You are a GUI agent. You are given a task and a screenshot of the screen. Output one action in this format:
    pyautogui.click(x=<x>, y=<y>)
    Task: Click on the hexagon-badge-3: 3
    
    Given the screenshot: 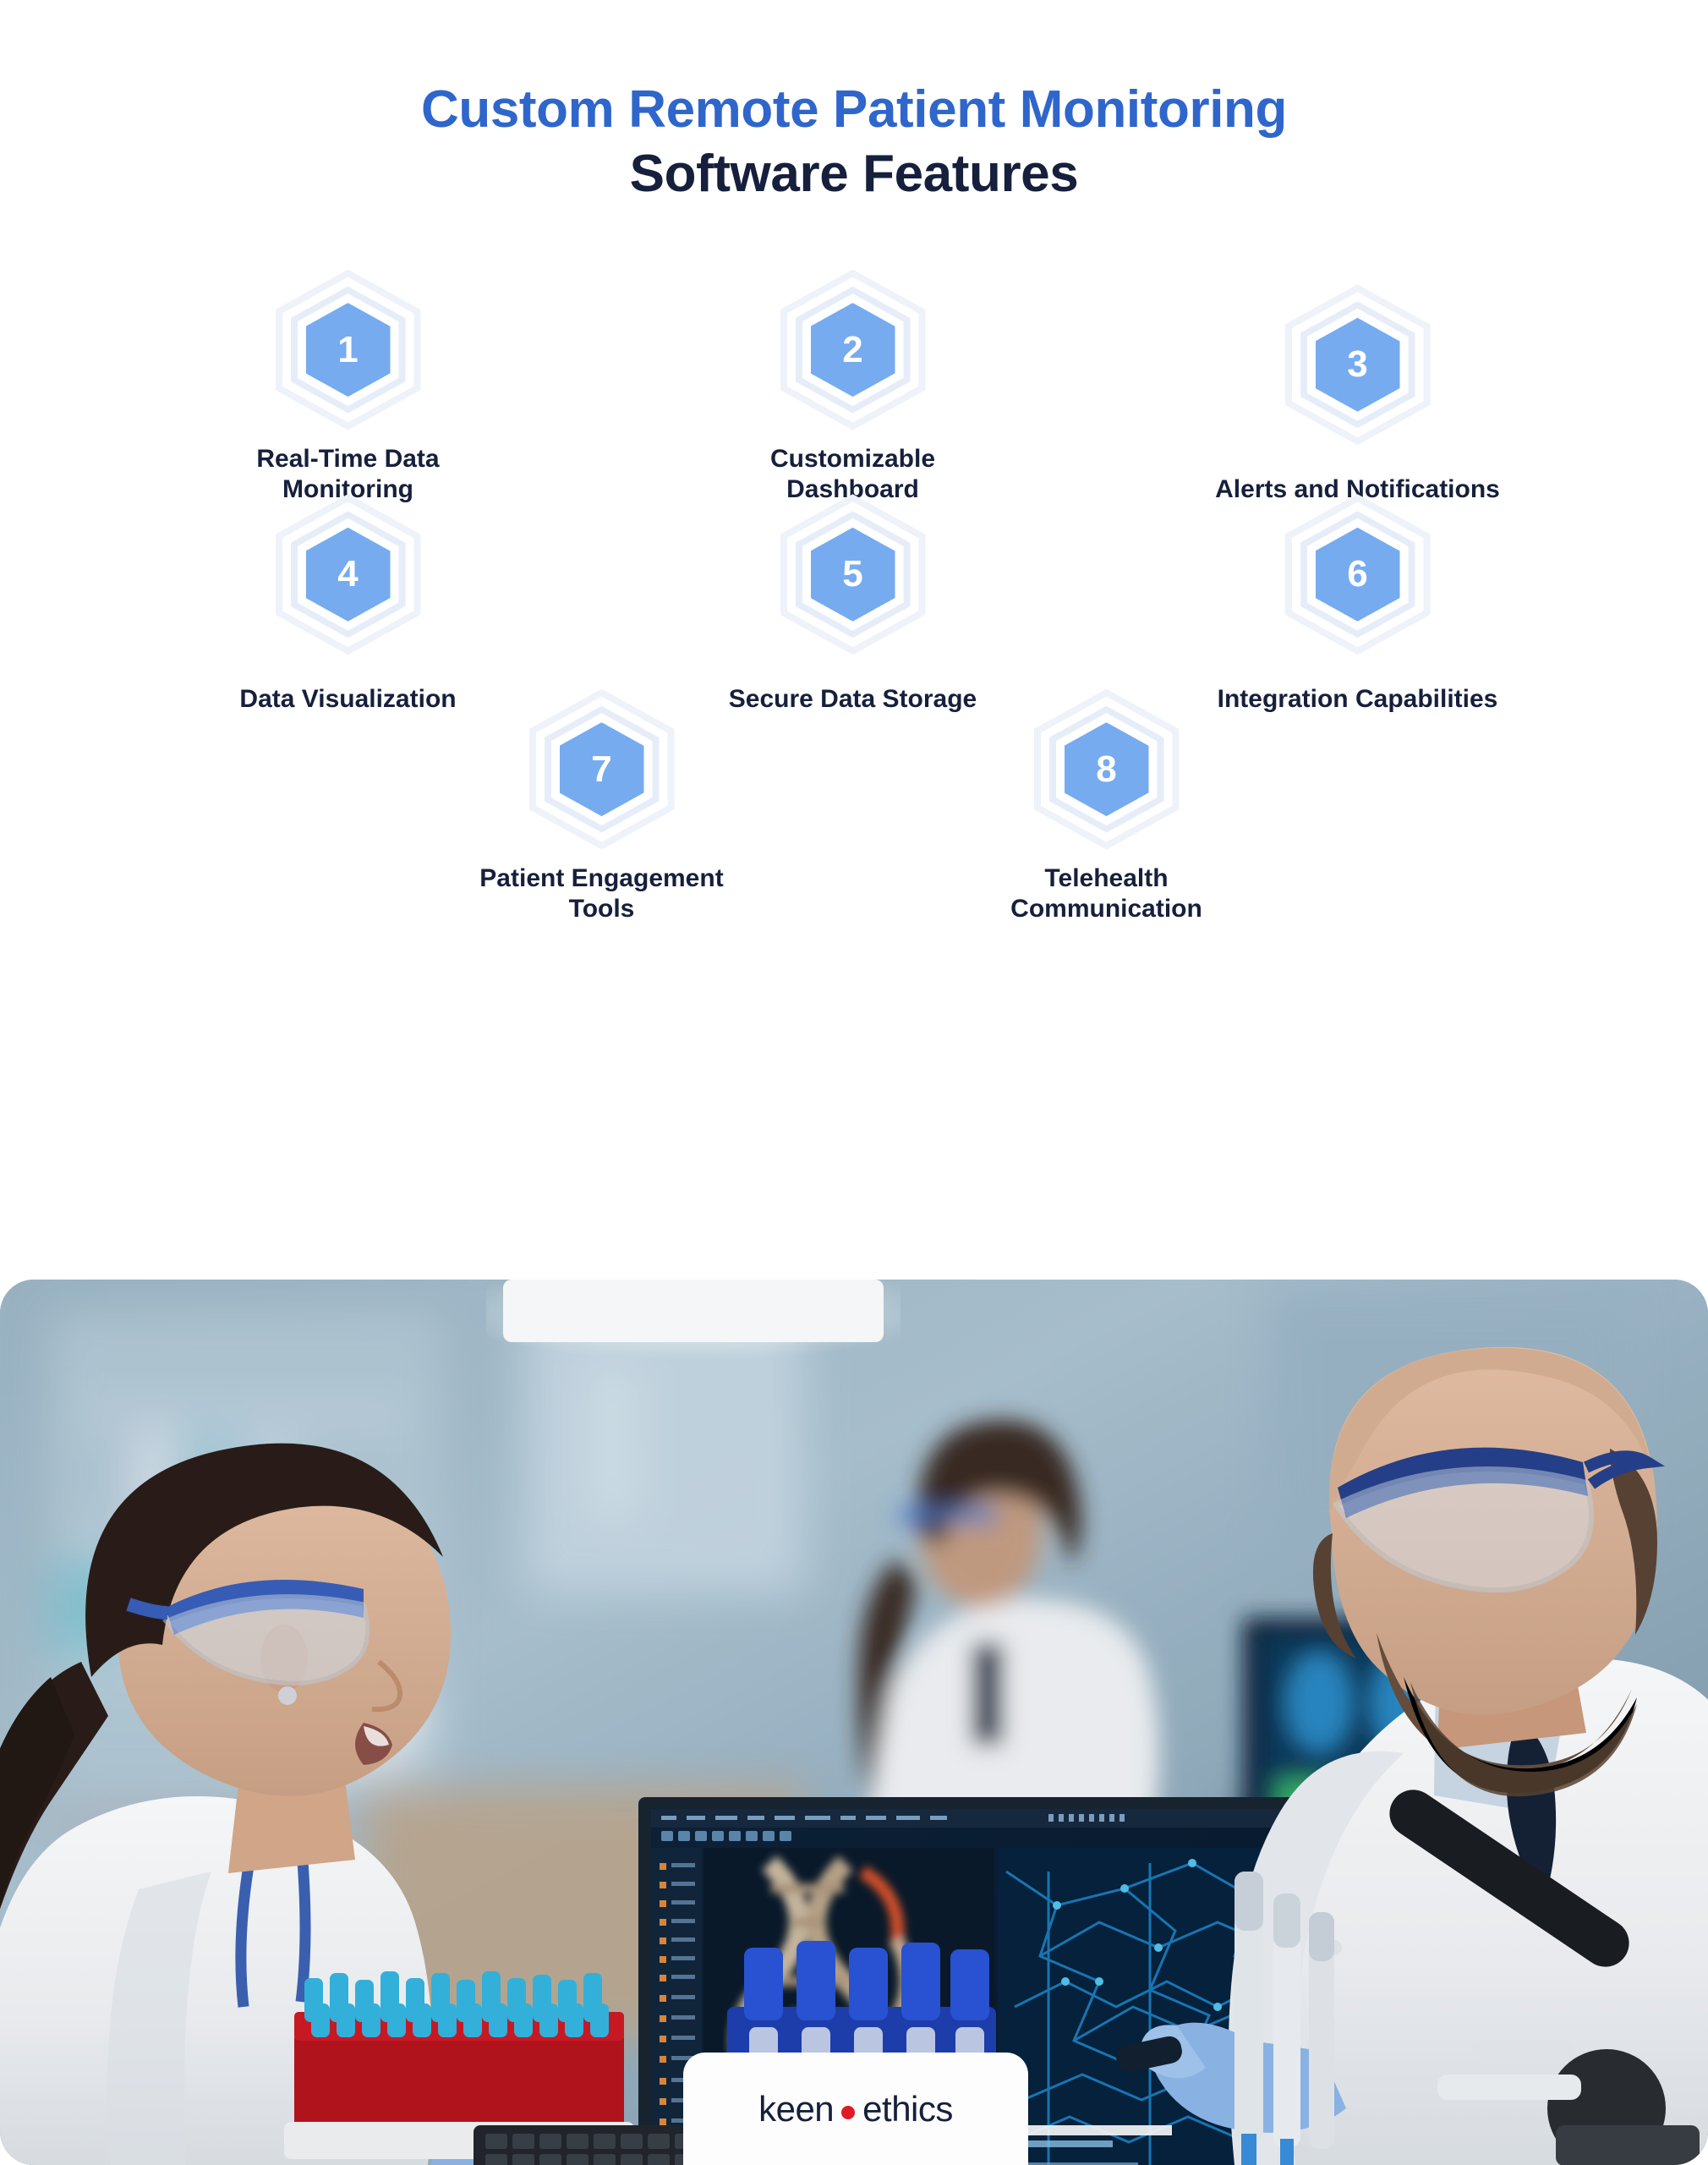 What is the action you would take?
    pyautogui.click(x=1358, y=365)
    